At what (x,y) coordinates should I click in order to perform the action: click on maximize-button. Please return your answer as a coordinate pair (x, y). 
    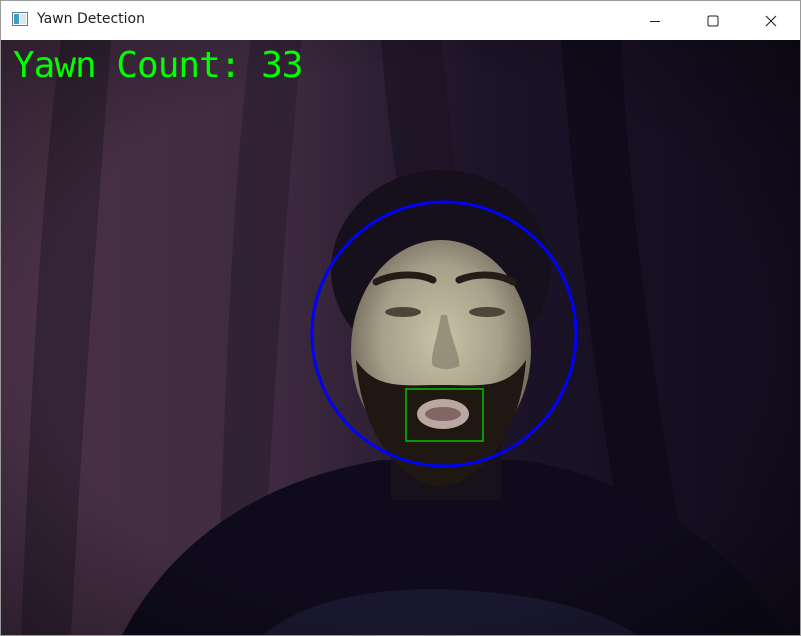
    Looking at the image, I should click on (713, 20).